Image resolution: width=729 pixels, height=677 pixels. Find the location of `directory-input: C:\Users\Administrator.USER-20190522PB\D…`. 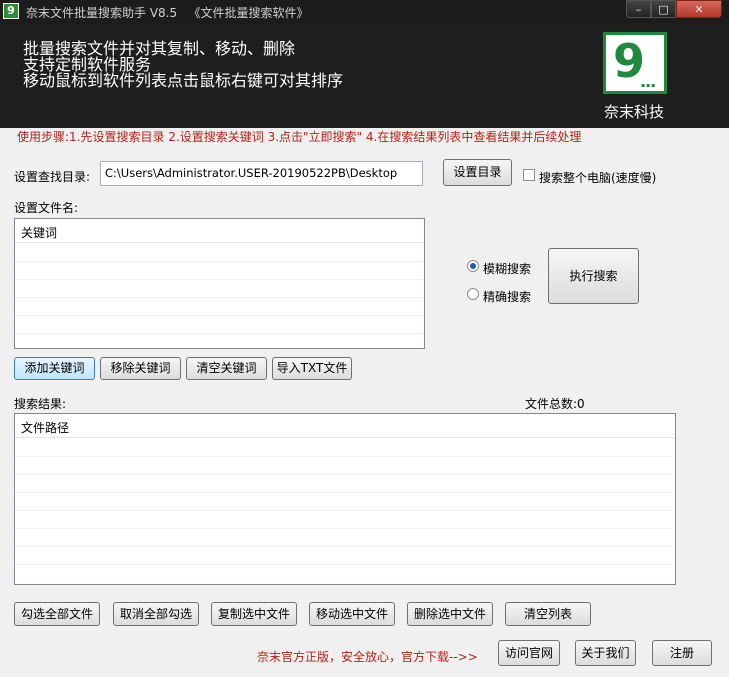

directory-input: C:\Users\Administrator.USER-20190522PB\D… is located at coordinates (261, 173).